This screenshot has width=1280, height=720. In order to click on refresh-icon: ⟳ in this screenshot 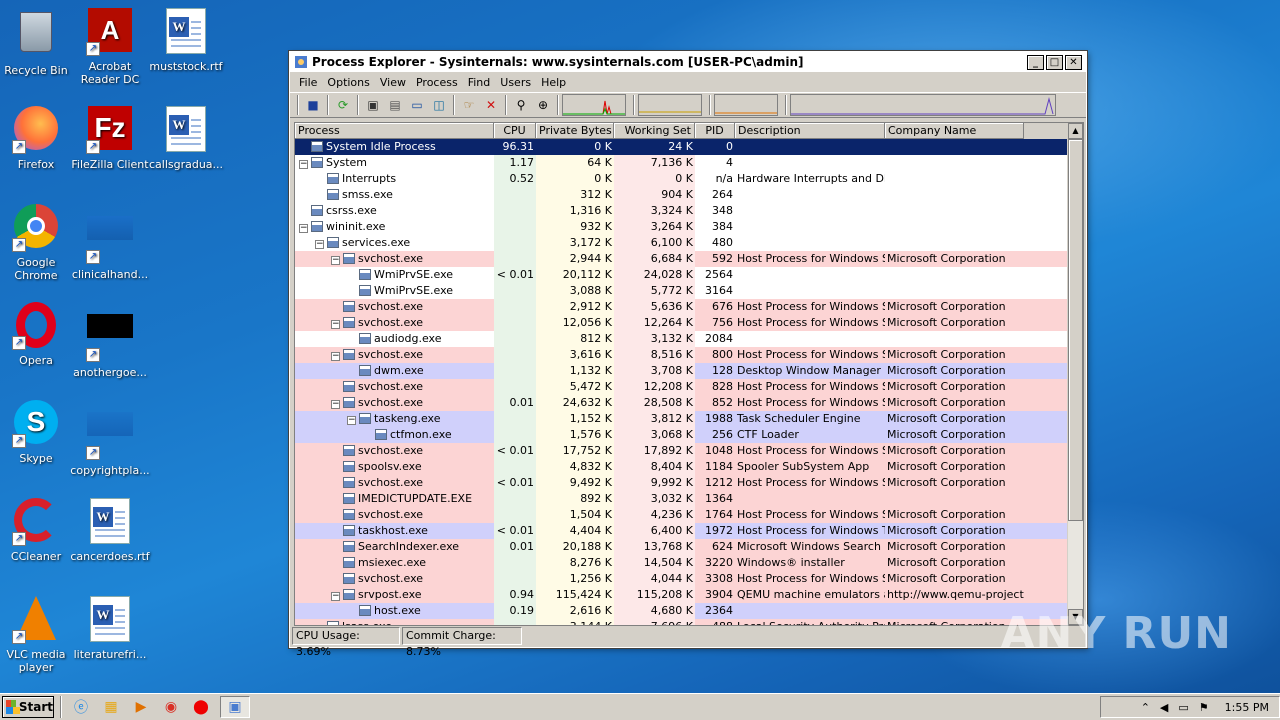, I will do `click(343, 105)`.